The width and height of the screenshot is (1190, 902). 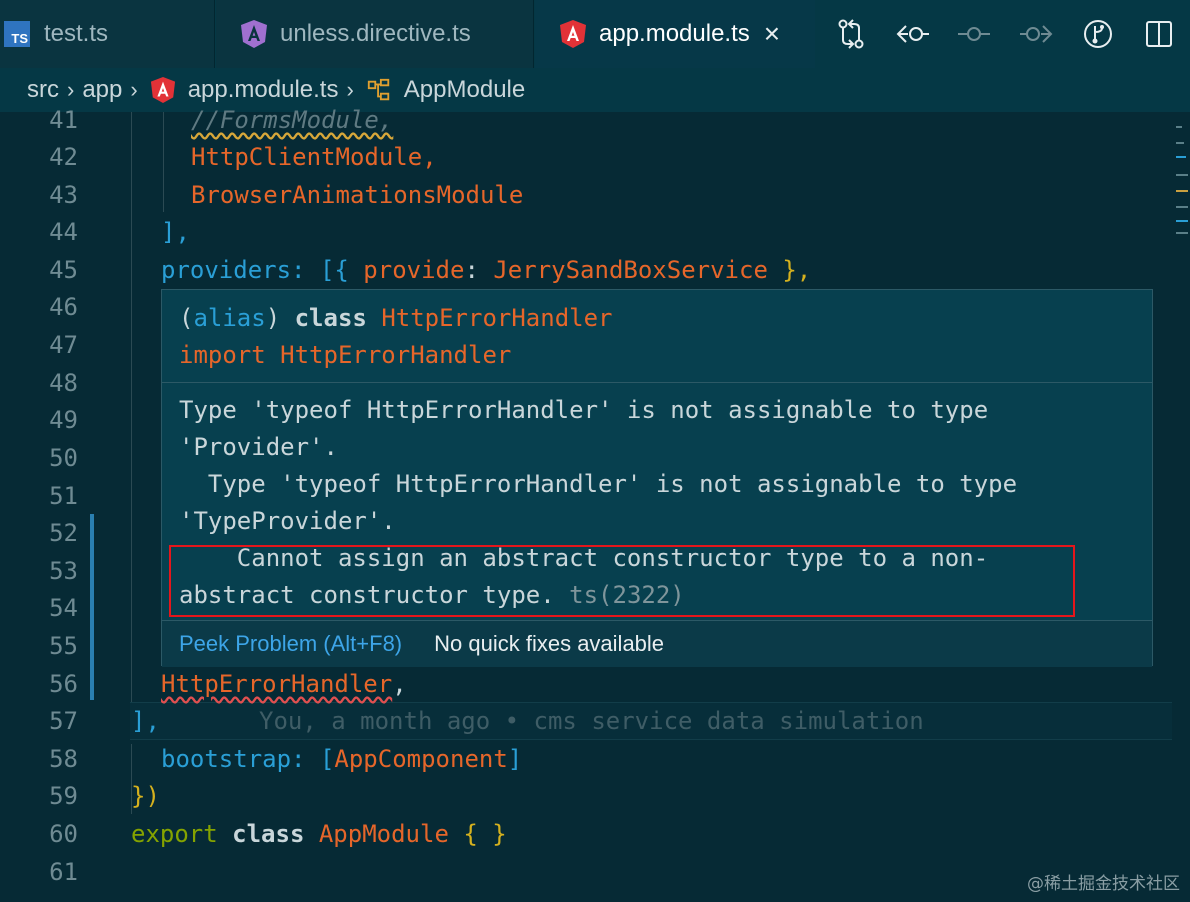 What do you see at coordinates (292, 120) in the screenshot?
I see `comment-token: //FormsModule,` at bounding box center [292, 120].